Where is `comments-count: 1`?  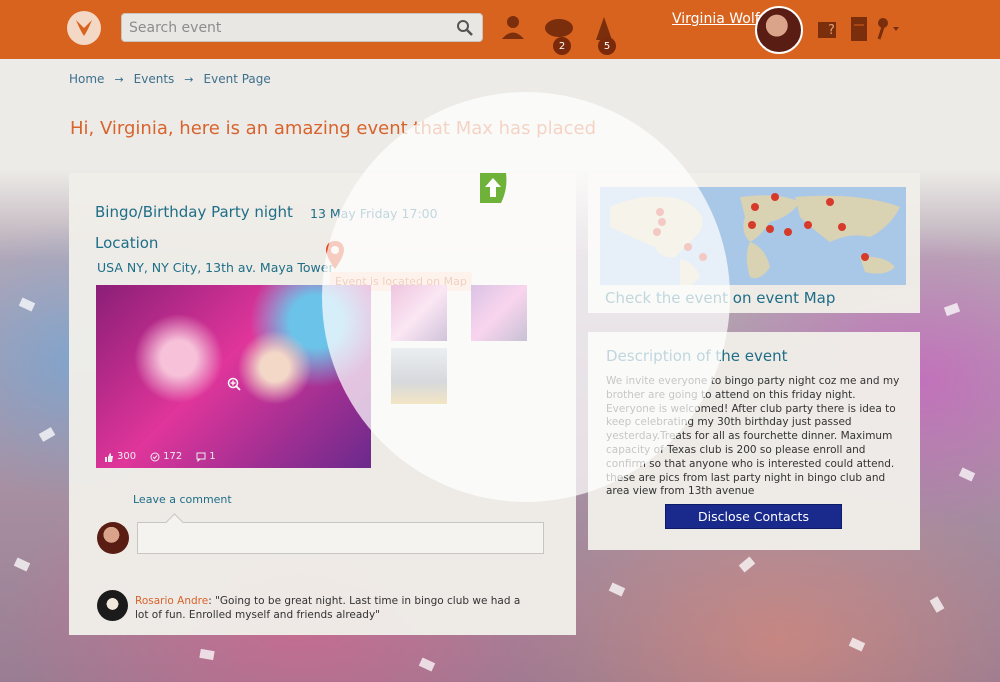
comments-count: 1 is located at coordinates (212, 456).